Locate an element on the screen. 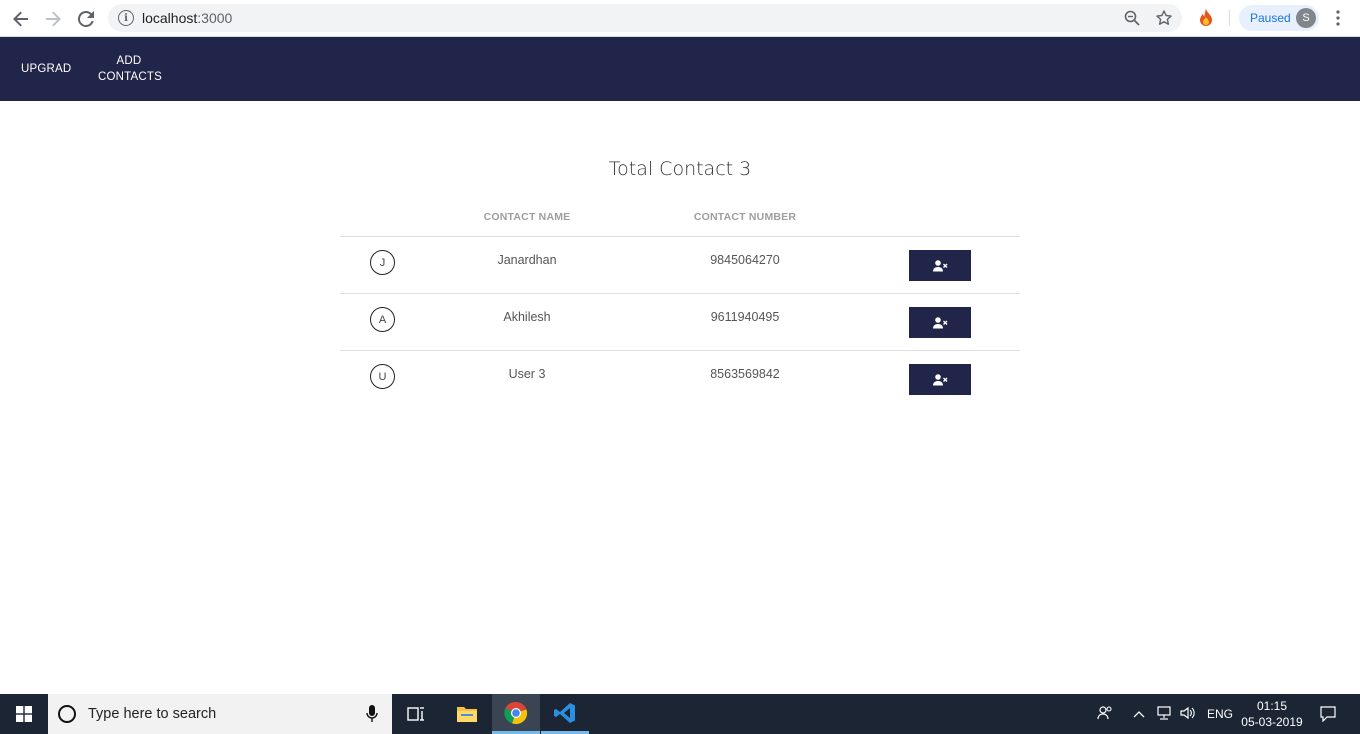 This screenshot has height=734, width=1360. taskbar-clock: 01:15 05-03-2019 is located at coordinates (1272, 714).